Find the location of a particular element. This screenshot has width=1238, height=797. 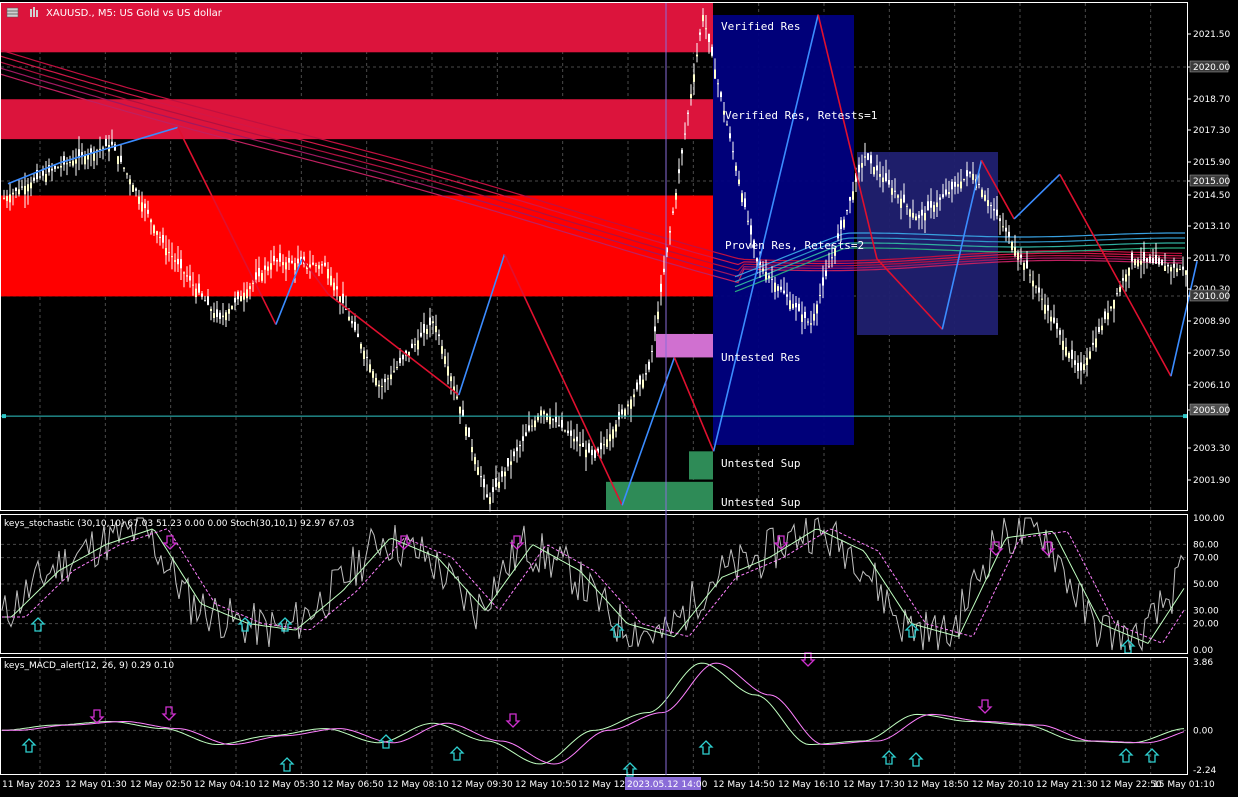

time-label: 12 May 12: is located at coordinates (603, 785).